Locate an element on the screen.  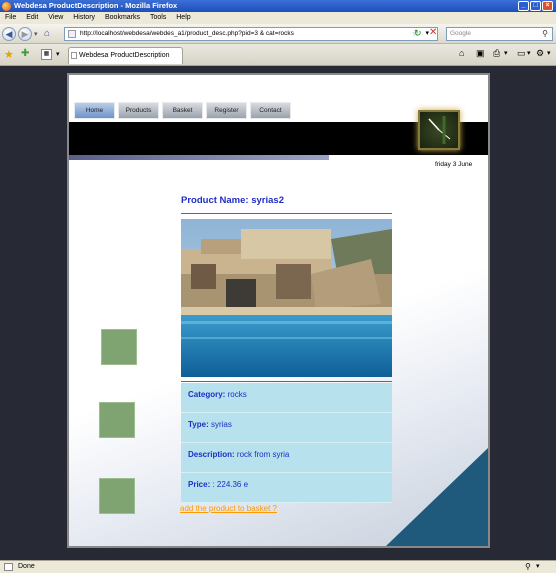
home-small-icon: ⌂ is located at coordinates (461, 53).